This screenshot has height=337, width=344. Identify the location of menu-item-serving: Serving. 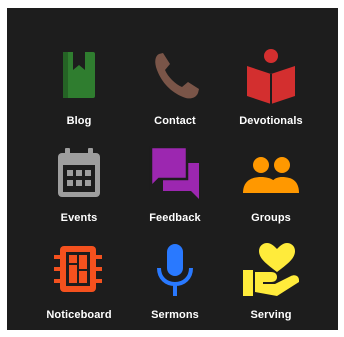
(271, 286).